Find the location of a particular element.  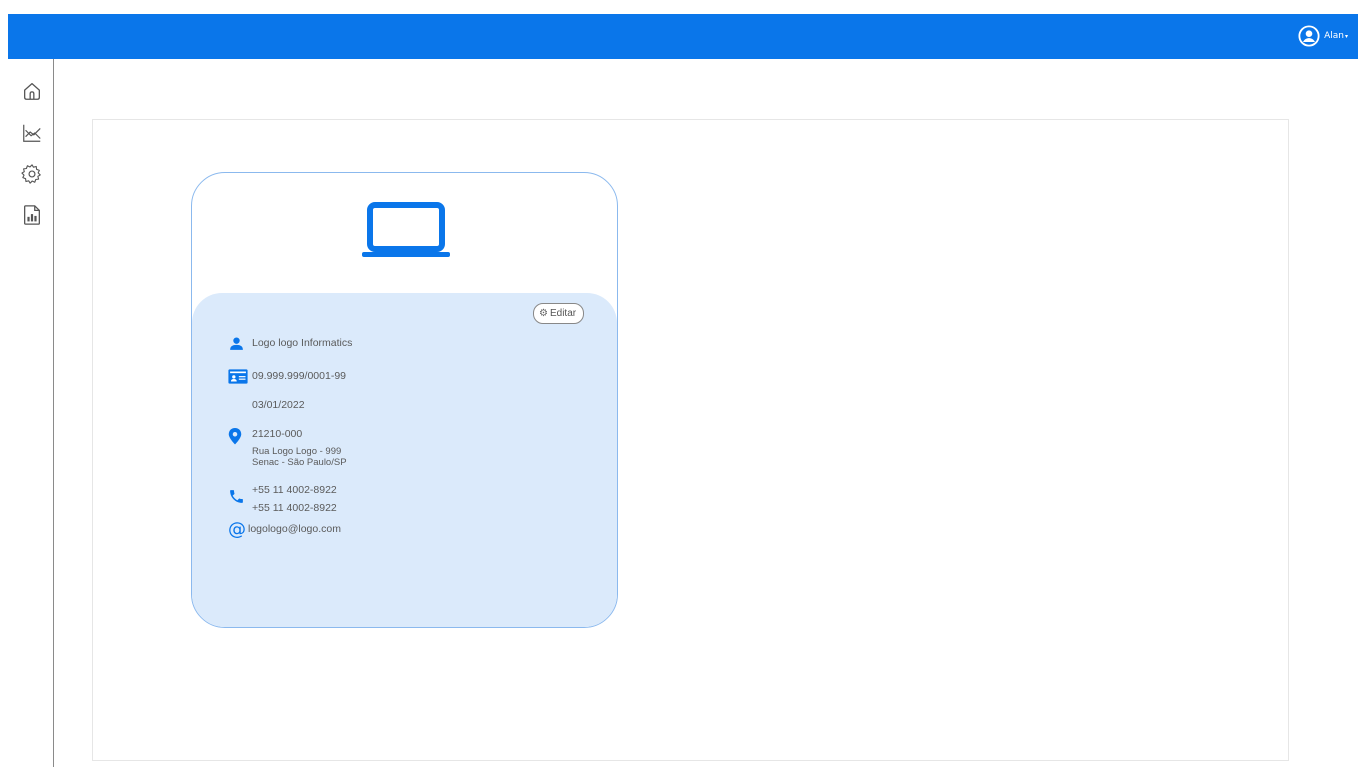

phone-block: +55 11 4002-8922 +55 11 4002-8922 is located at coordinates (294, 499).